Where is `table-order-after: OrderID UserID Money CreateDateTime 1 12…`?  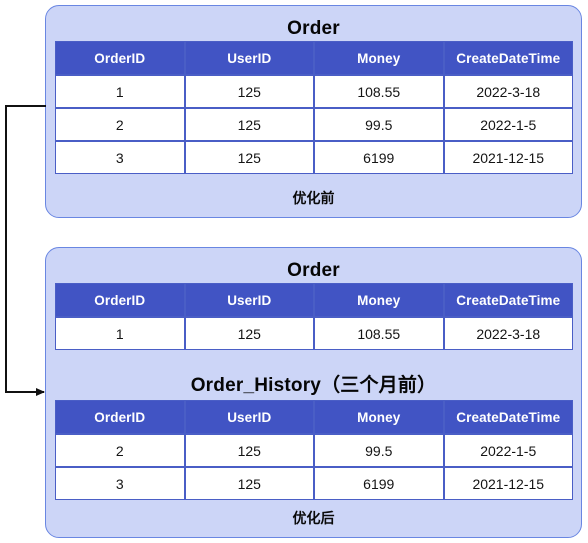 table-order-after: OrderID UserID Money CreateDateTime 1 12… is located at coordinates (314, 316).